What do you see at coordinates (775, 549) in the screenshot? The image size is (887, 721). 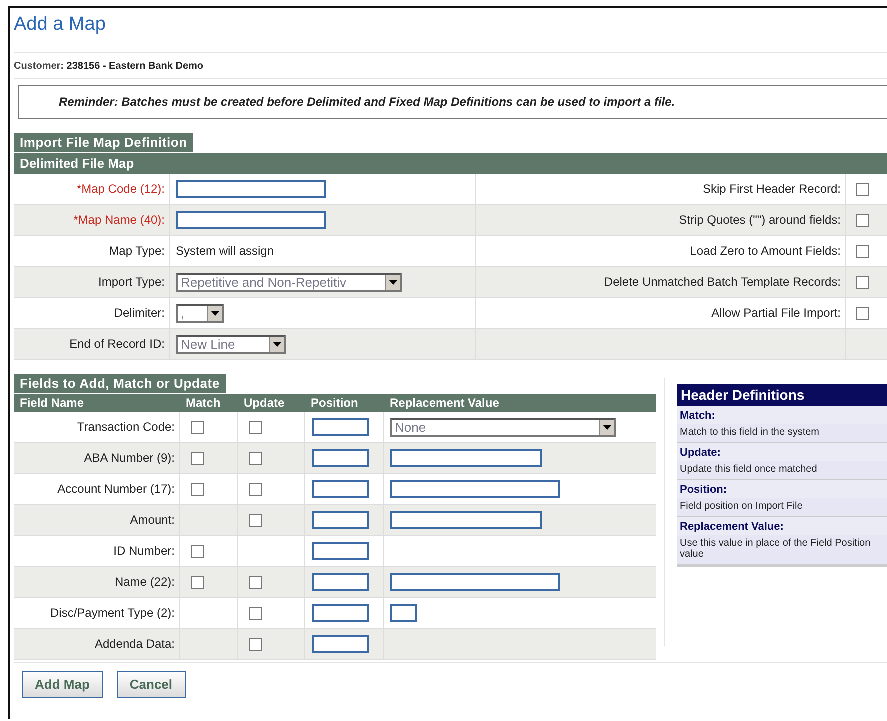 I see `definition-text: Use this value in place of the Field Position value` at bounding box center [775, 549].